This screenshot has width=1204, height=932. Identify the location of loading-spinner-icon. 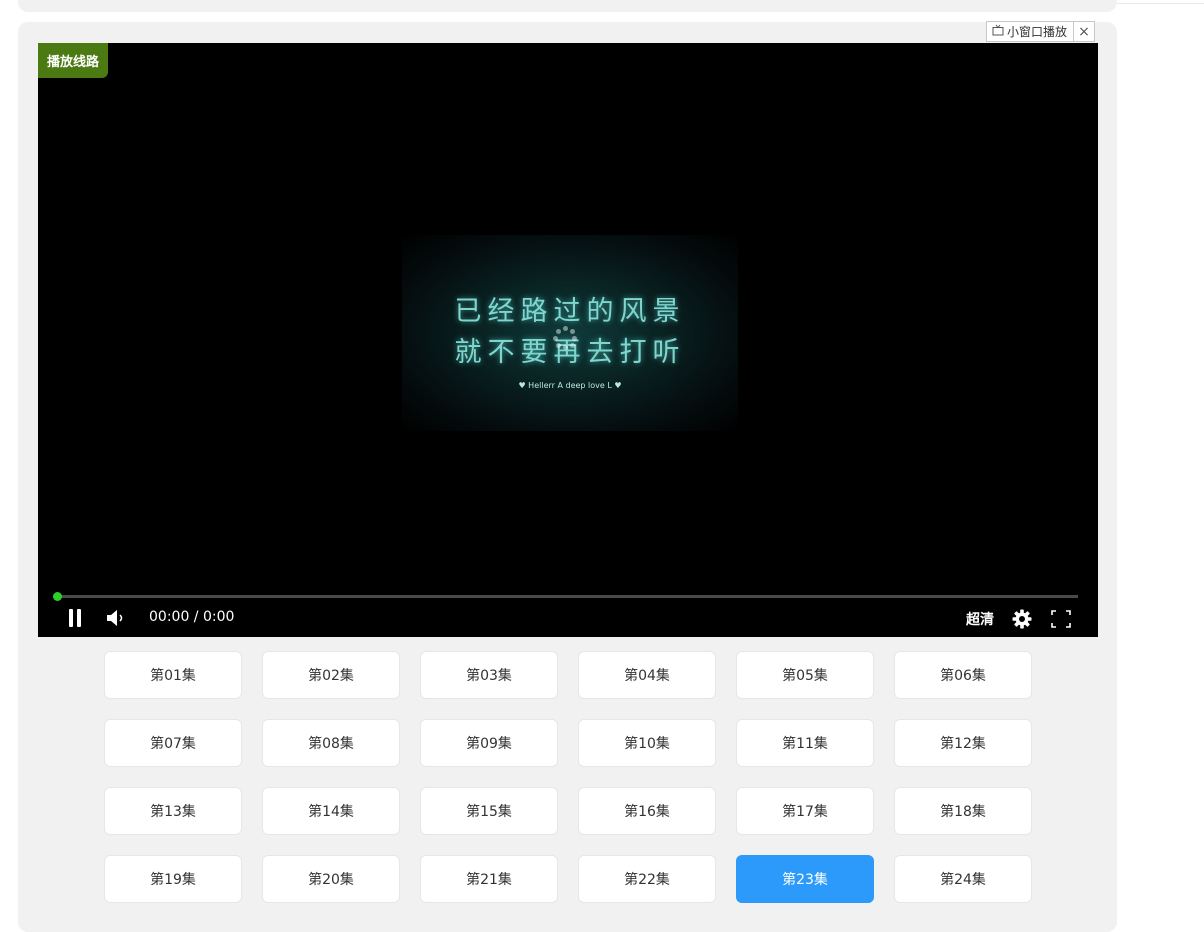
(565, 338).